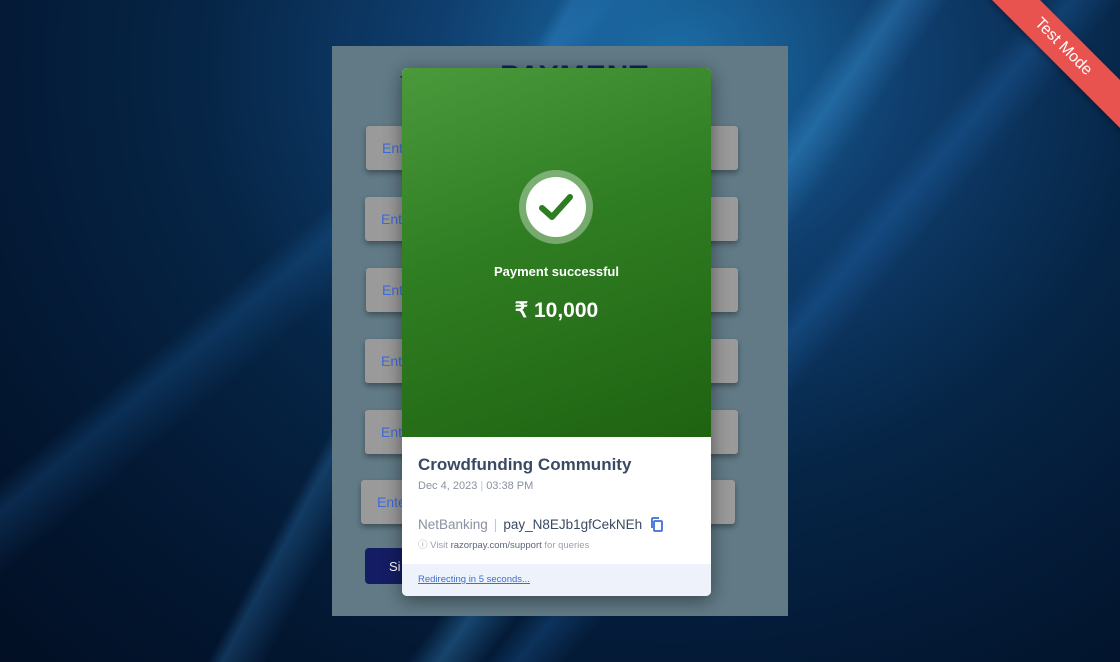 This screenshot has height=662, width=1120. I want to click on payment-method: NetBanking, so click(453, 524).